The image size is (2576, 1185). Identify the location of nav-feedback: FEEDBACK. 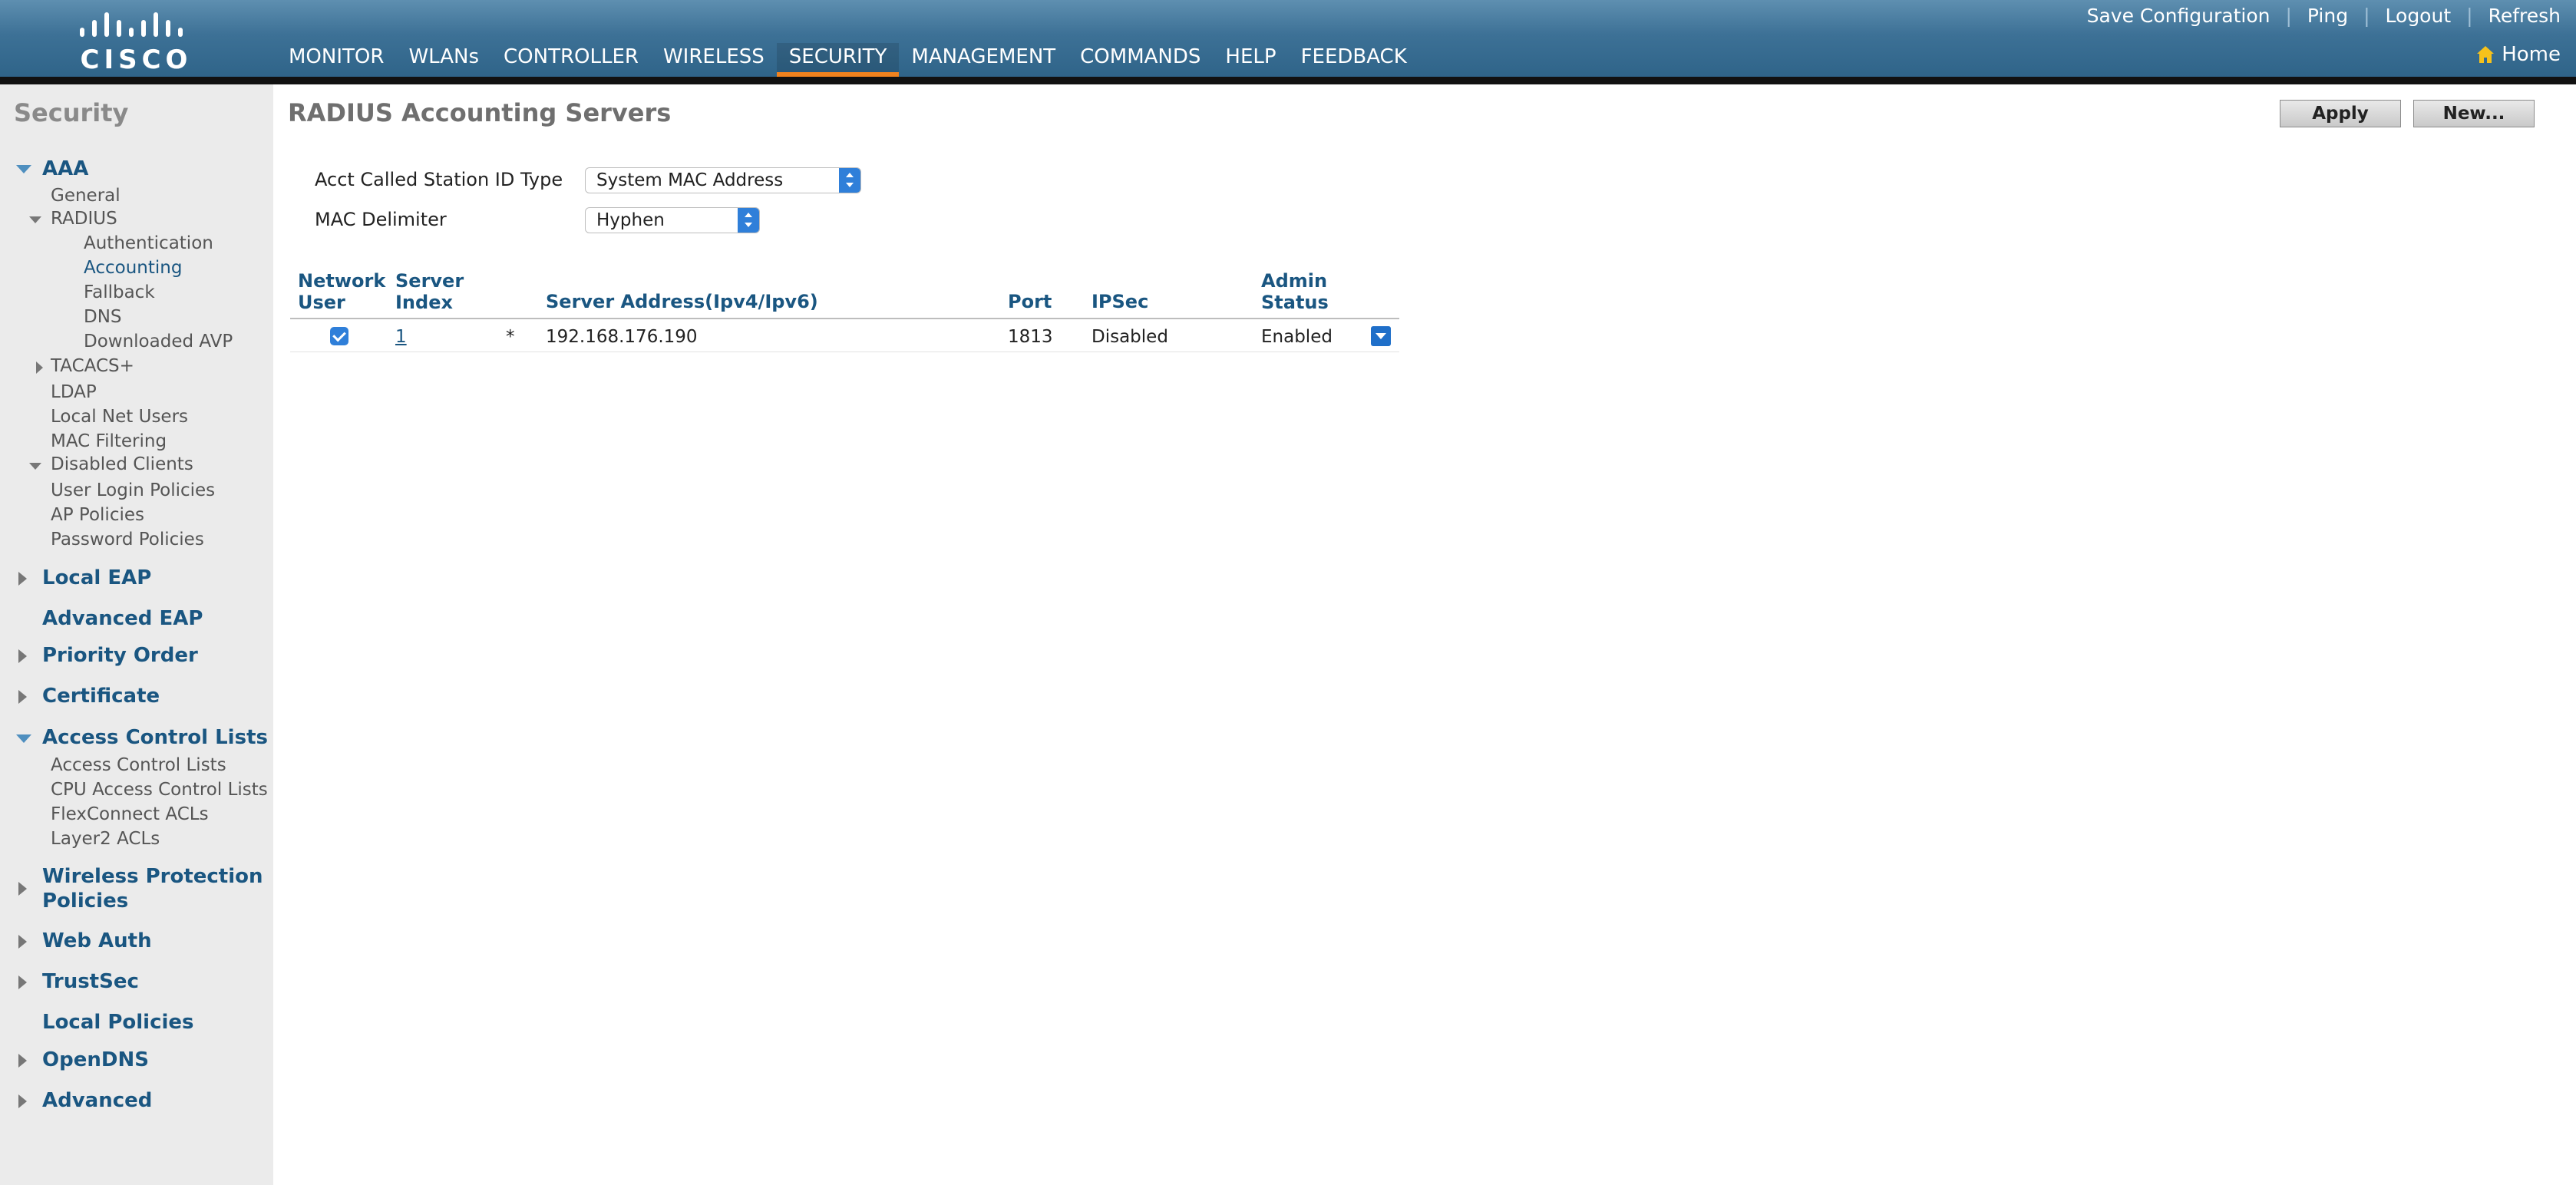
(1354, 60).